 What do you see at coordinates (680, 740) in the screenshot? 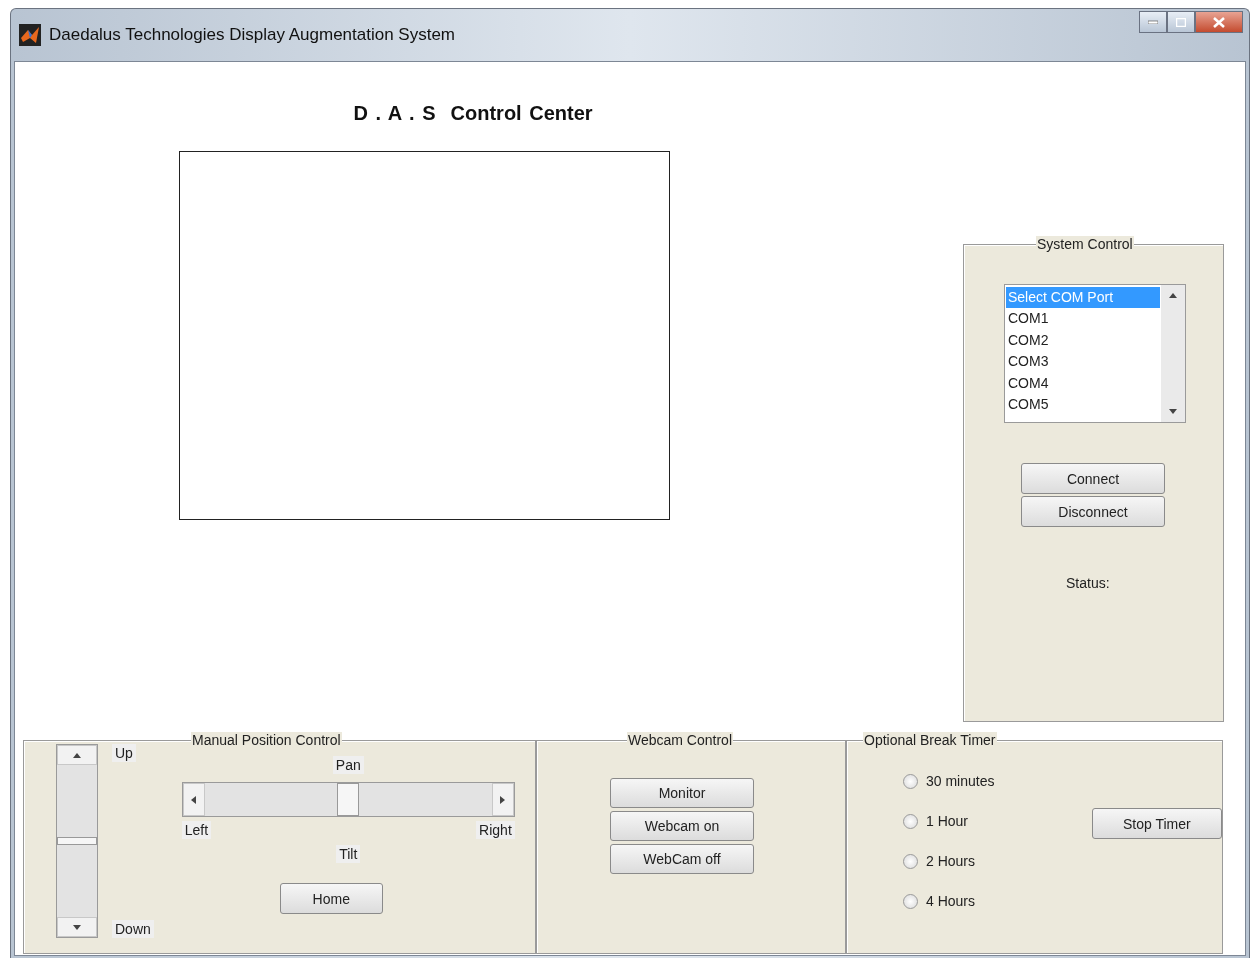
I see `panel-title: Webcam Control` at bounding box center [680, 740].